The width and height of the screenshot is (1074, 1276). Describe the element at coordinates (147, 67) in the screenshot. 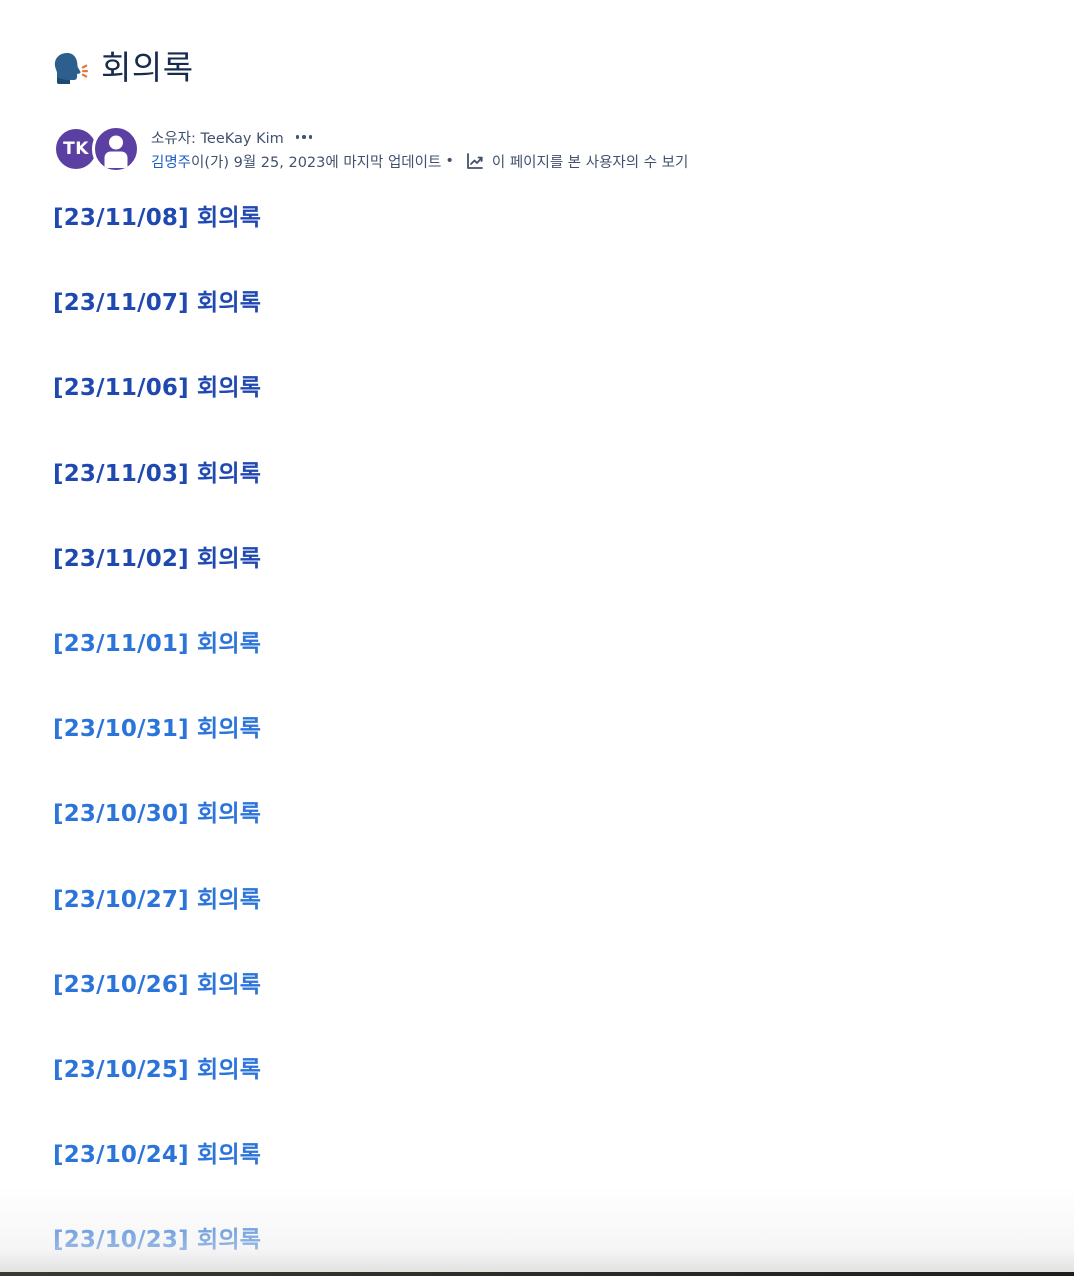

I see `page-title: 회의록` at that location.